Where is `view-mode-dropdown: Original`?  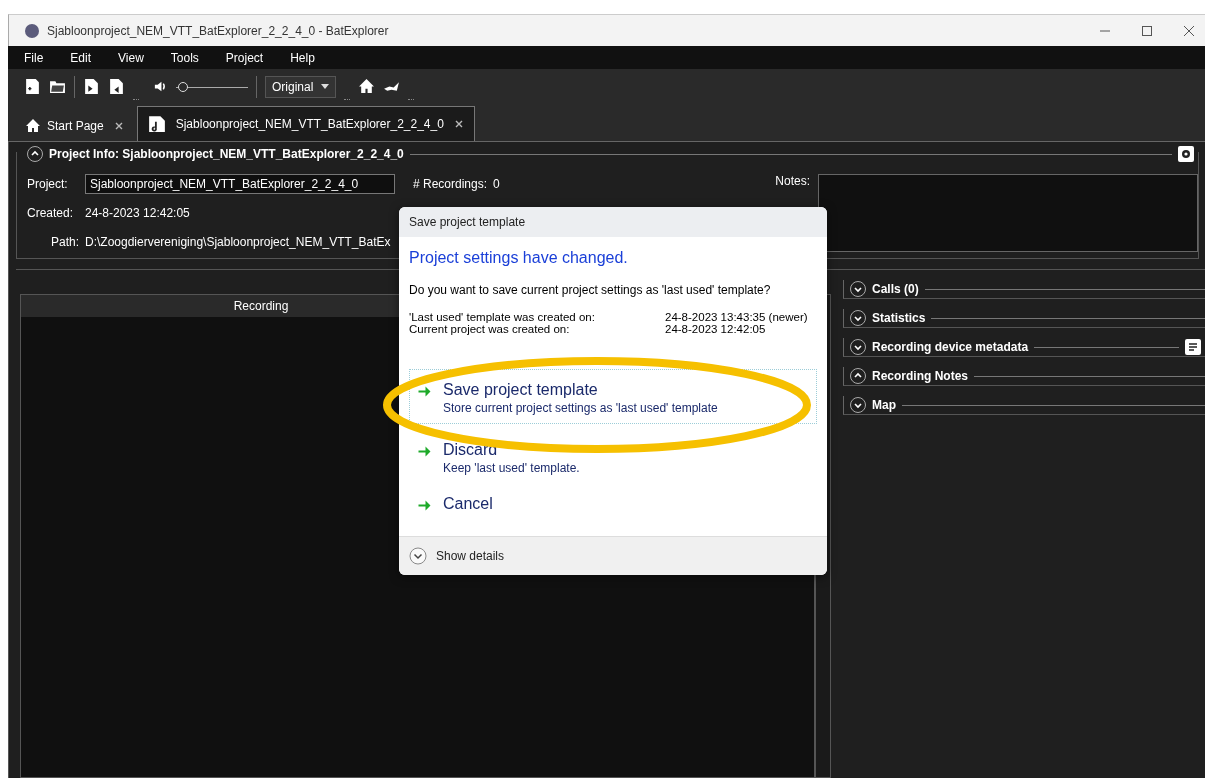 view-mode-dropdown: Original is located at coordinates (301, 86).